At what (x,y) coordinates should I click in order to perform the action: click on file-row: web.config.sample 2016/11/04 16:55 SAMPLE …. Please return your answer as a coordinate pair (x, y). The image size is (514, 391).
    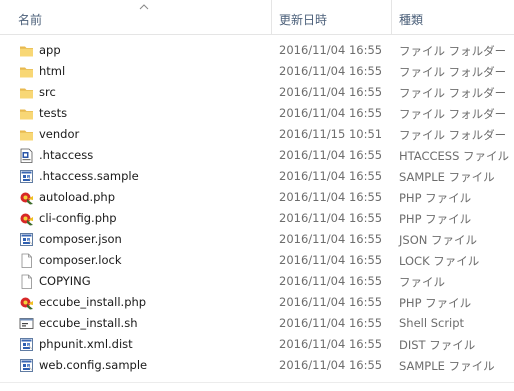
    Looking at the image, I should click on (257, 365).